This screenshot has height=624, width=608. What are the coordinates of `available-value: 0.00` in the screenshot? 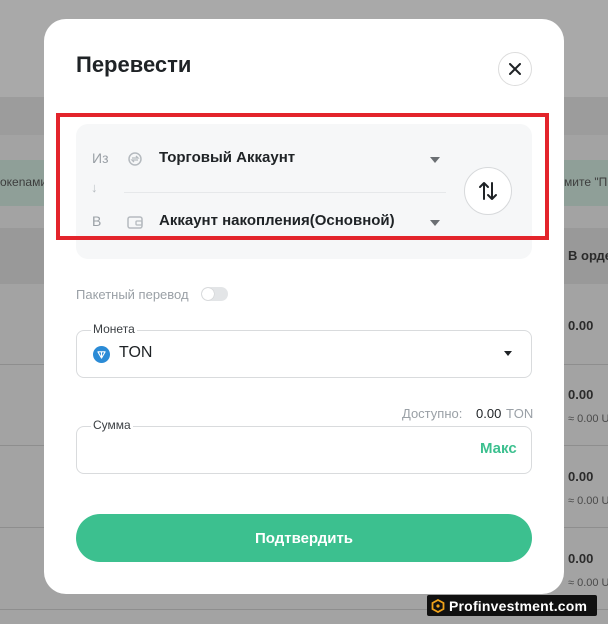 It's located at (489, 413).